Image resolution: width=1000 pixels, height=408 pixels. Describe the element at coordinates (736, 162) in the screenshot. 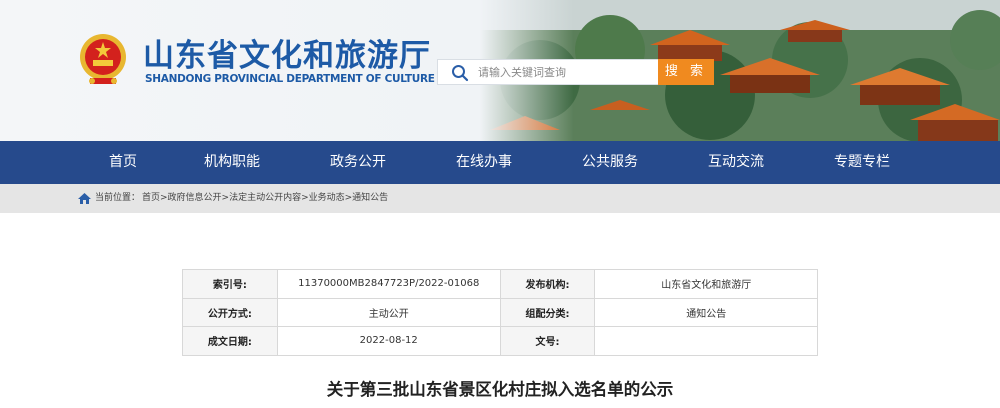

I see `nav-item-interaction: 互动交流` at that location.